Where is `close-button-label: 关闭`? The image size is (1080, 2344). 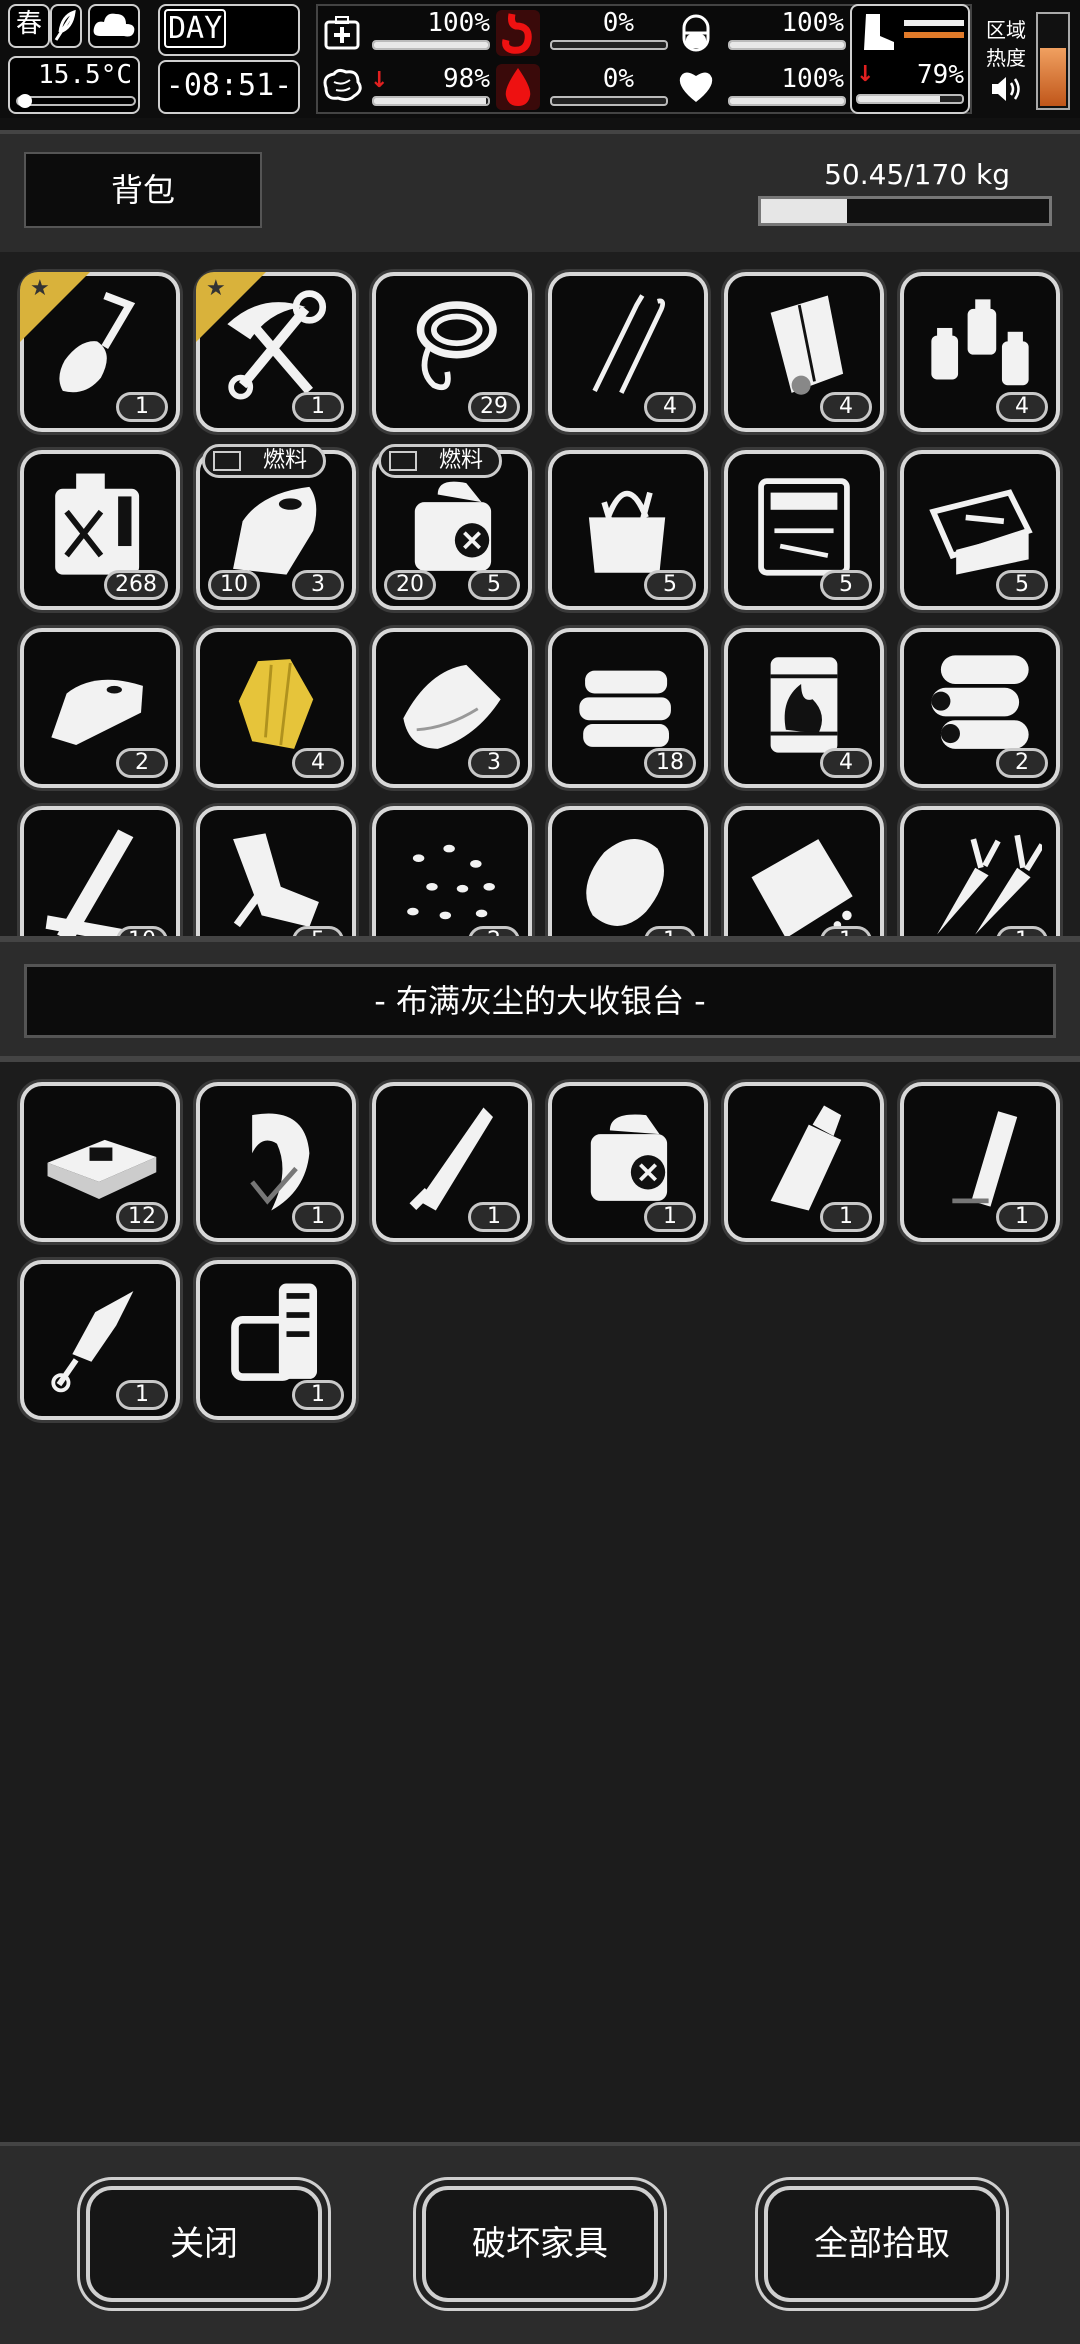
close-button-label: 关闭 is located at coordinates (204, 2244).